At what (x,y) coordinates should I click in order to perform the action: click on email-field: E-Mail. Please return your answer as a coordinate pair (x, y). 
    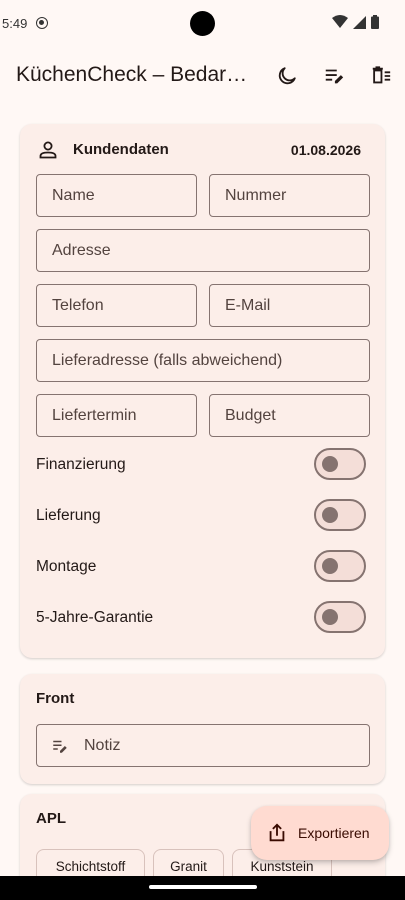
    Looking at the image, I should click on (289, 305).